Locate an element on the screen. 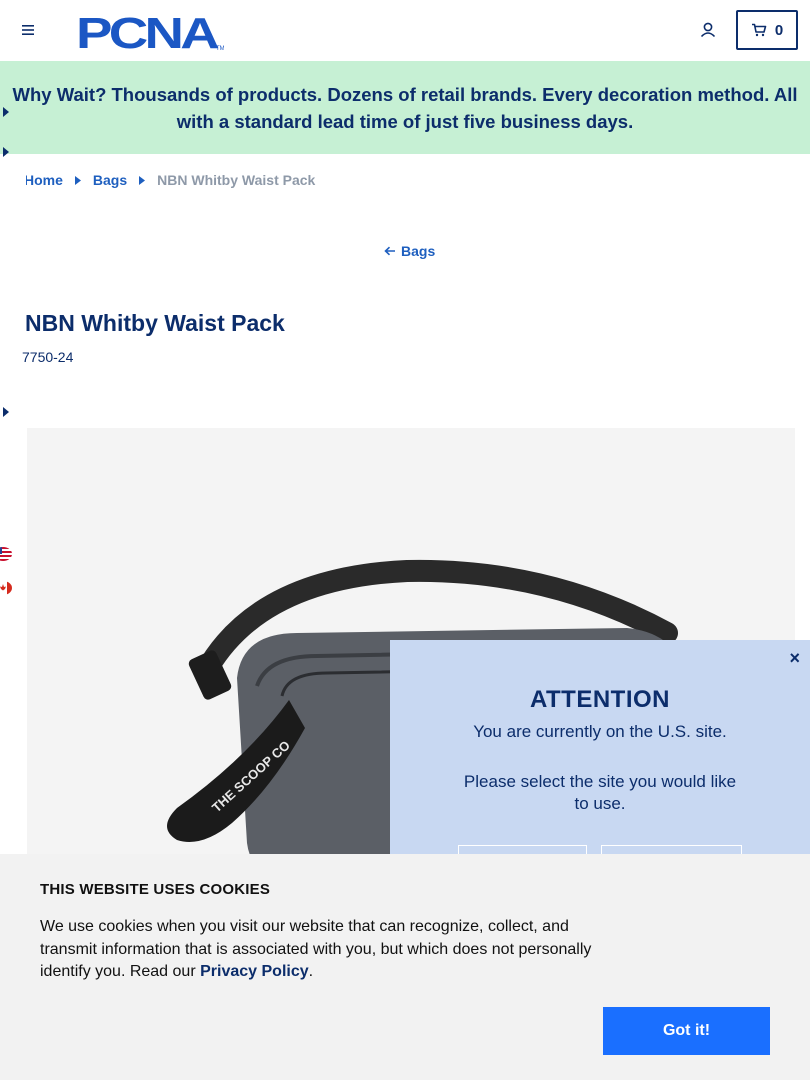 Image resolution: width=810 pixels, height=1080 pixels. modal-title: ATTENTION is located at coordinates (600, 699).